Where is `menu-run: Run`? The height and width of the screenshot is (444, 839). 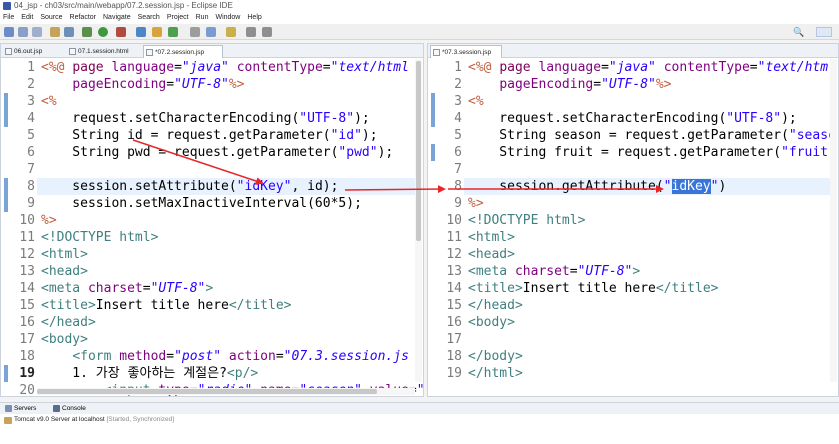 menu-run: Run is located at coordinates (202, 17).